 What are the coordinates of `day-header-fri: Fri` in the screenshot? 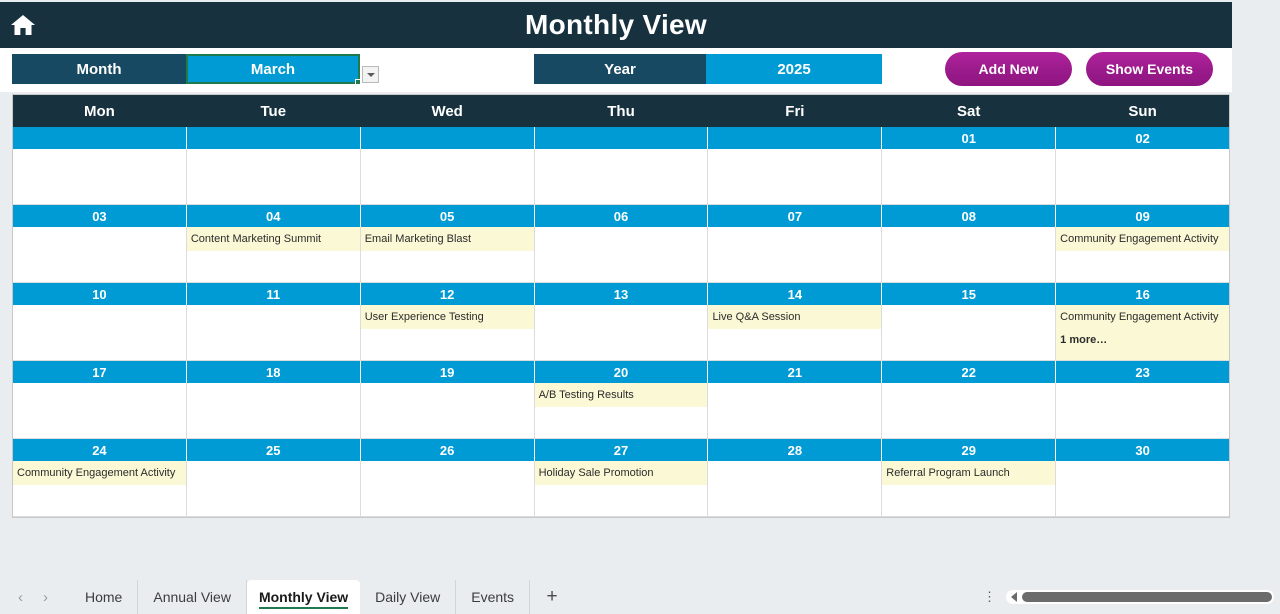 It's located at (795, 111).